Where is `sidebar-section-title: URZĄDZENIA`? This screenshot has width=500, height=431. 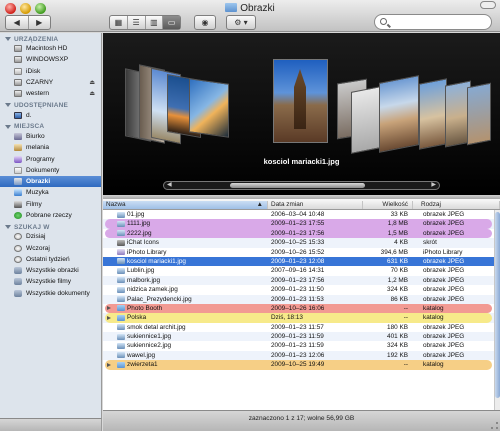 sidebar-section-title: URZĄDZENIA is located at coordinates (36, 39).